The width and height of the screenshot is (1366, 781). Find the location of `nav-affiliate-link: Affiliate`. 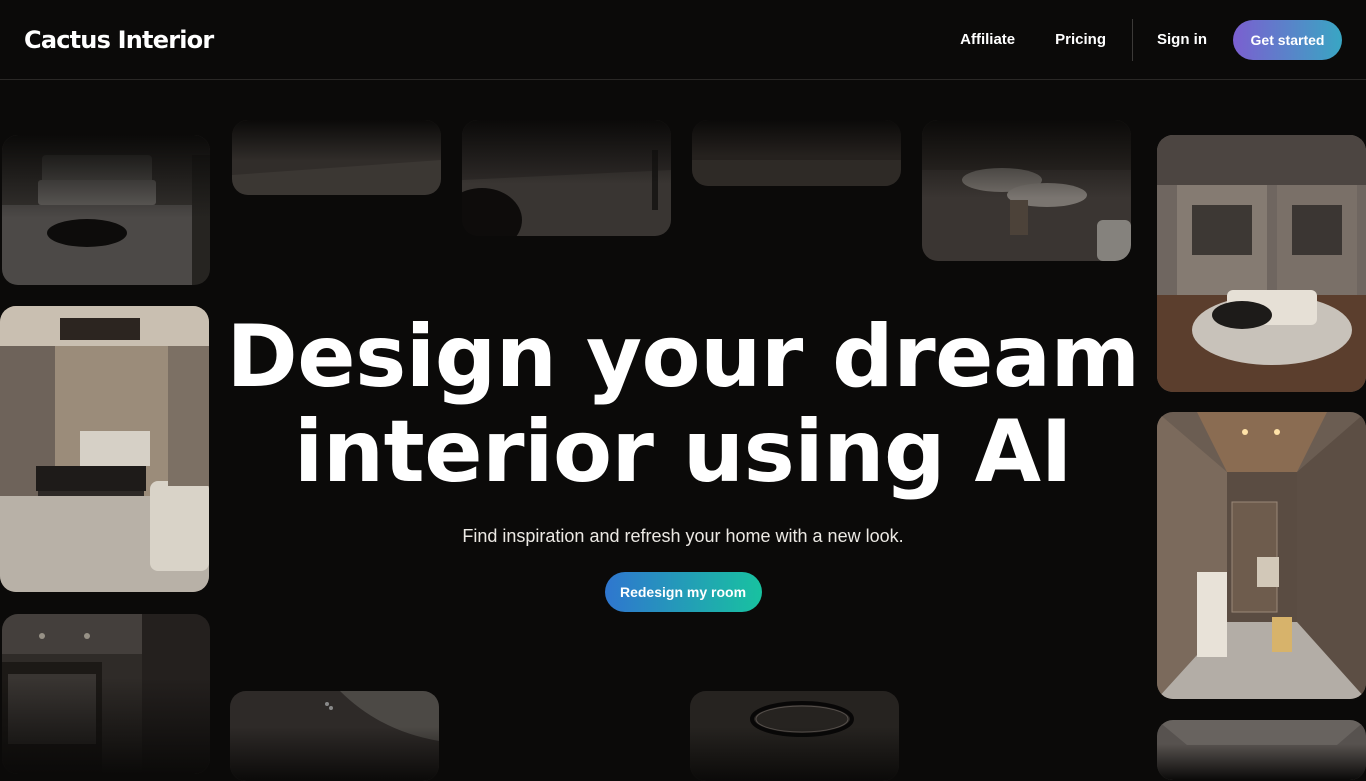

nav-affiliate-link: Affiliate is located at coordinates (987, 39).